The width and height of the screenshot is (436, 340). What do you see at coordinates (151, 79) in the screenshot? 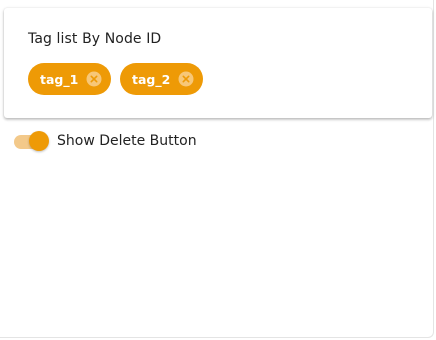
I see `tag-label: tag_2` at bounding box center [151, 79].